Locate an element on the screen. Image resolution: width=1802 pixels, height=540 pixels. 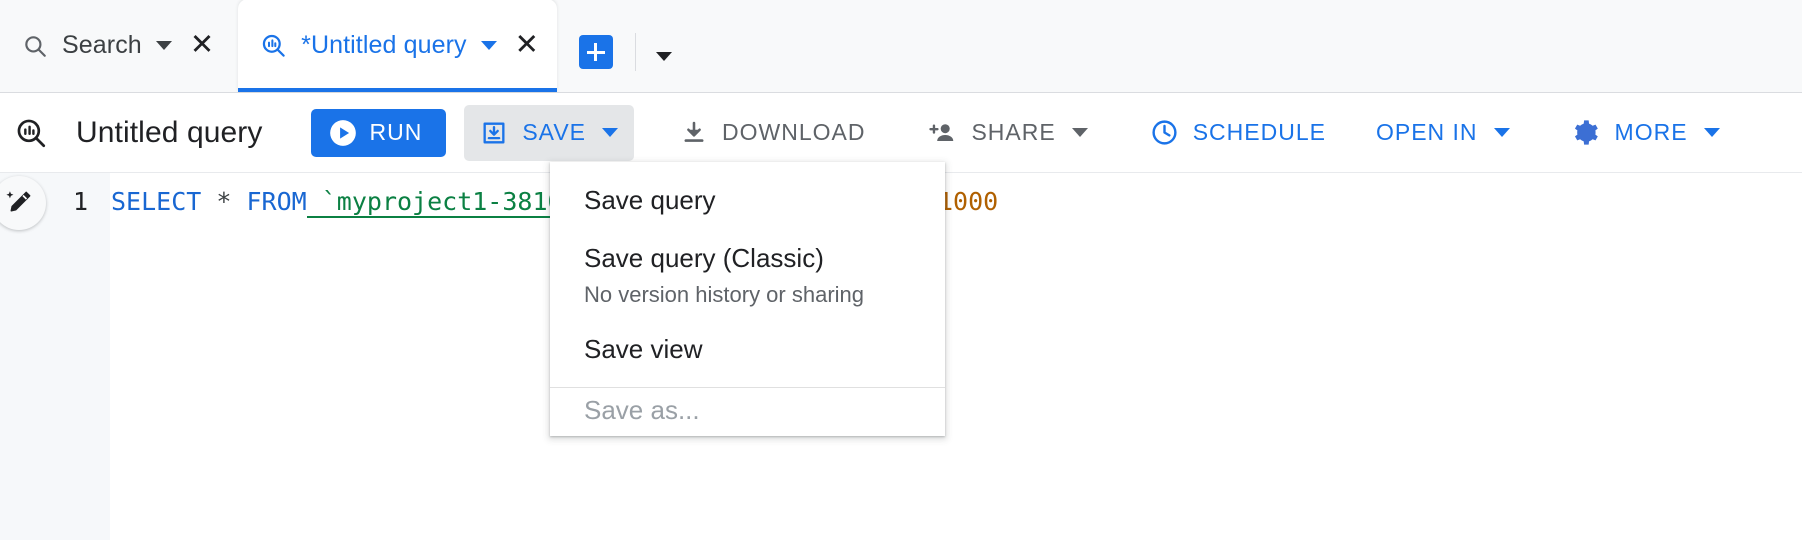
sql-keyword-select: SELECT is located at coordinates (156, 201).